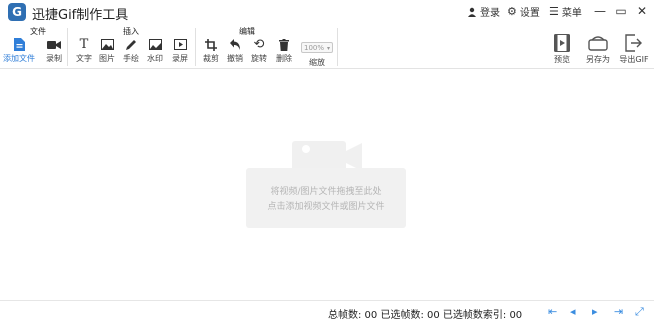 This screenshot has width=654, height=324. Describe the element at coordinates (327, 312) in the screenshot. I see `status-bar: 总帧数: 00 已选帧数: 00 已选帧数索引: 00 ⇤ ◂ ▸ ⇥ ⤢` at that location.